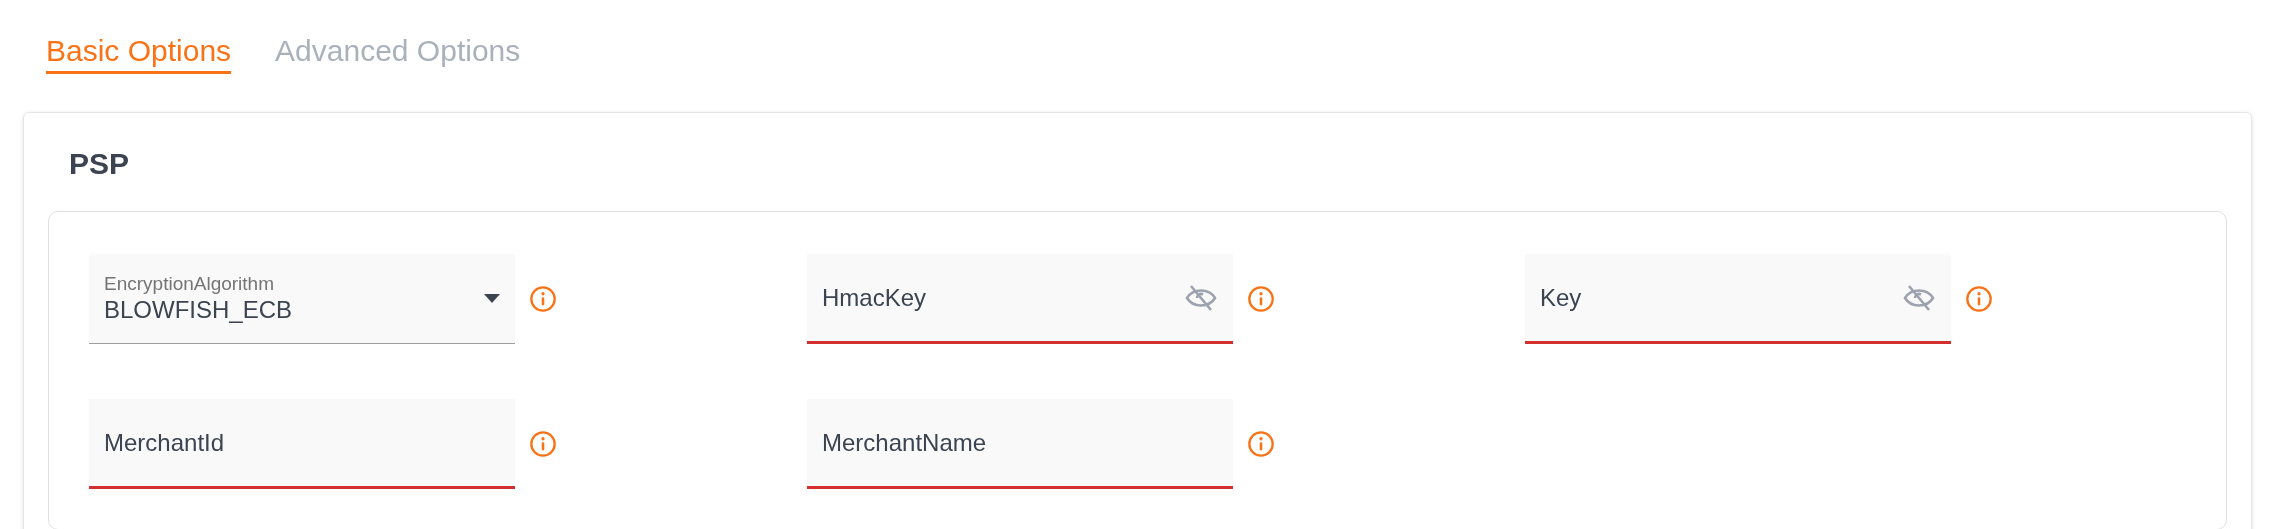 Image resolution: width=2275 pixels, height=529 pixels. Describe the element at coordinates (199, 310) in the screenshot. I see `field-value: BLOWFISH_ECB` at that location.